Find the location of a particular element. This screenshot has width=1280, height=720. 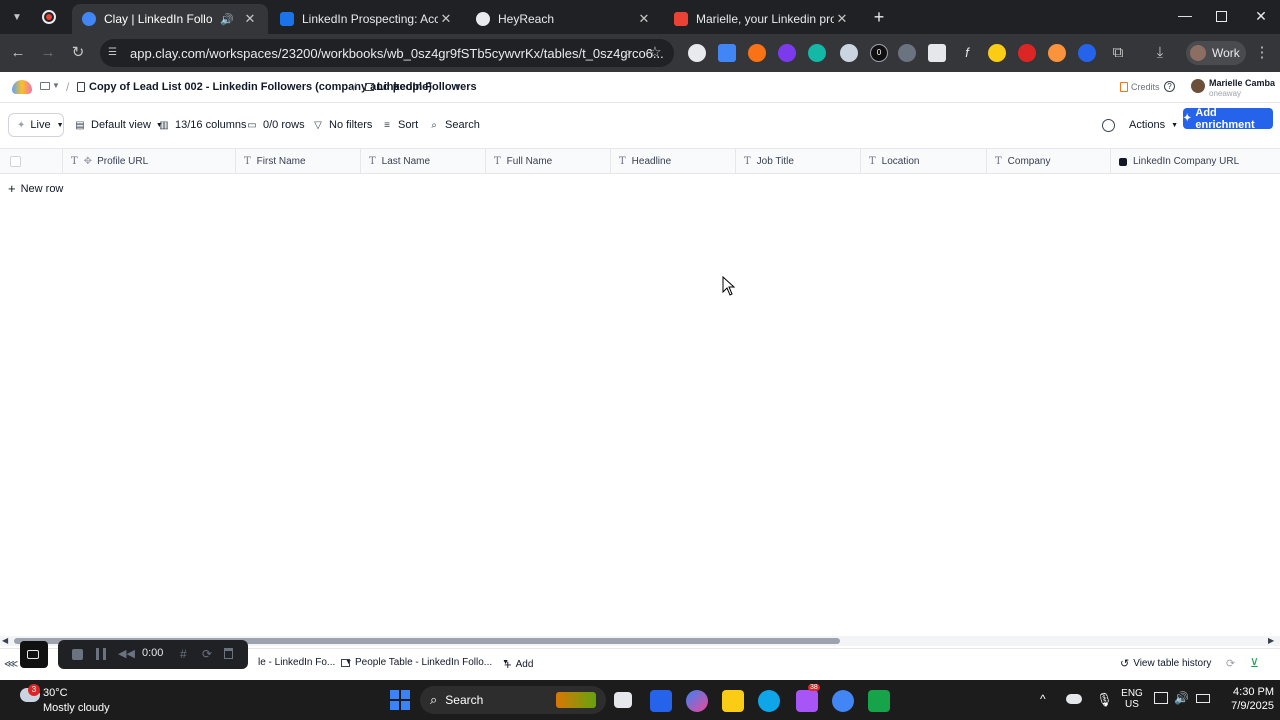

edge-icon is located at coordinates (769, 701).